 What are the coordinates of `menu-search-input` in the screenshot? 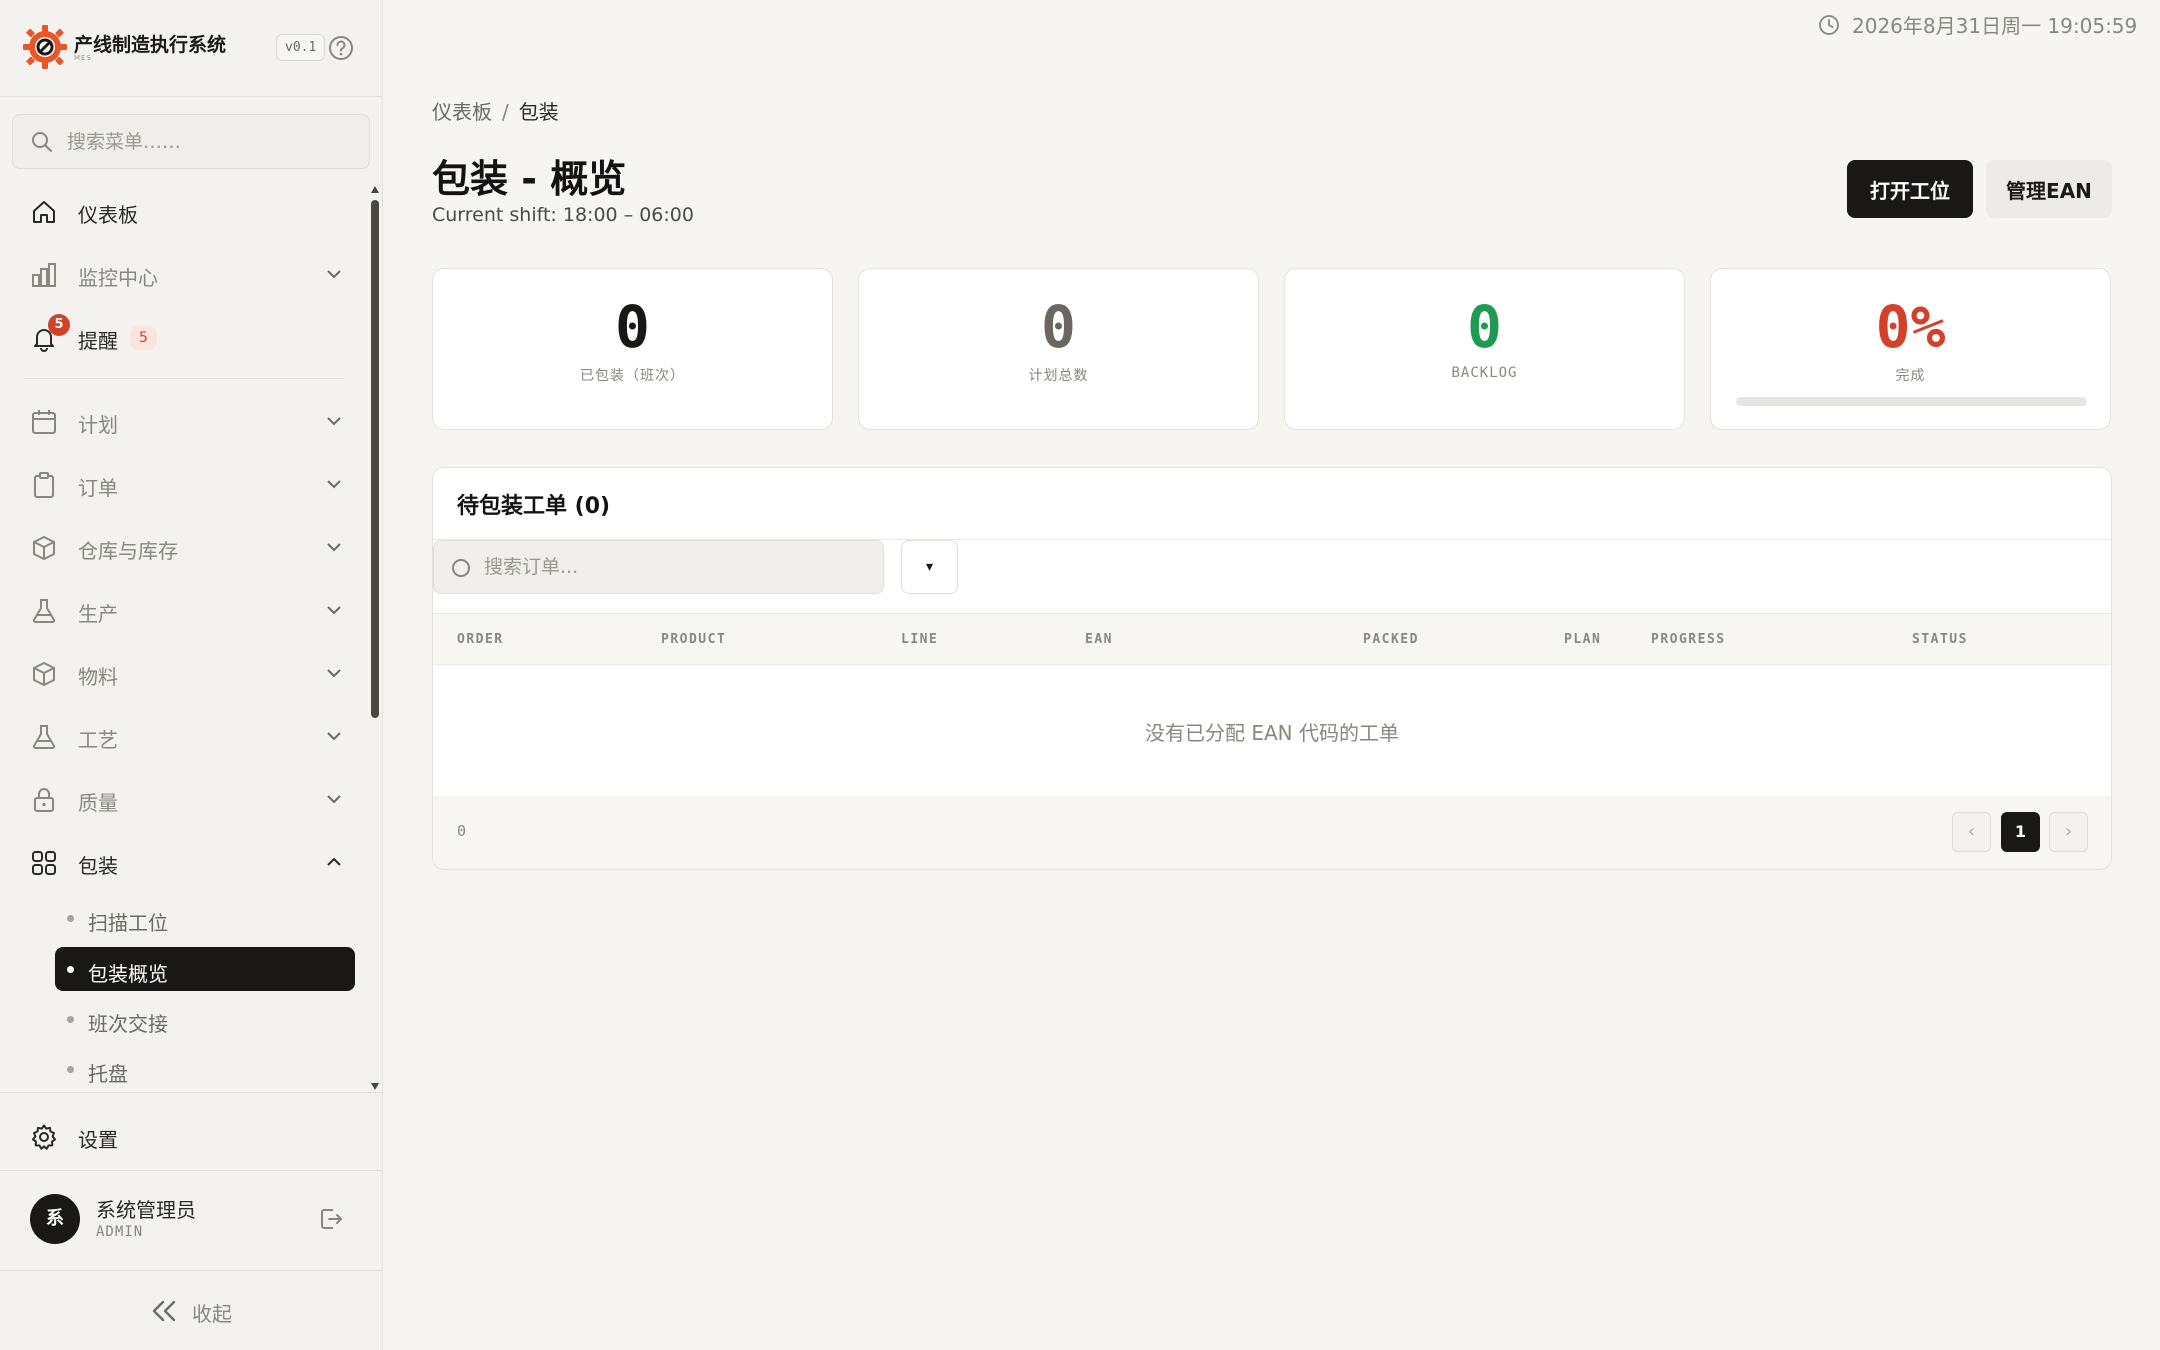 It's located at (212, 141).